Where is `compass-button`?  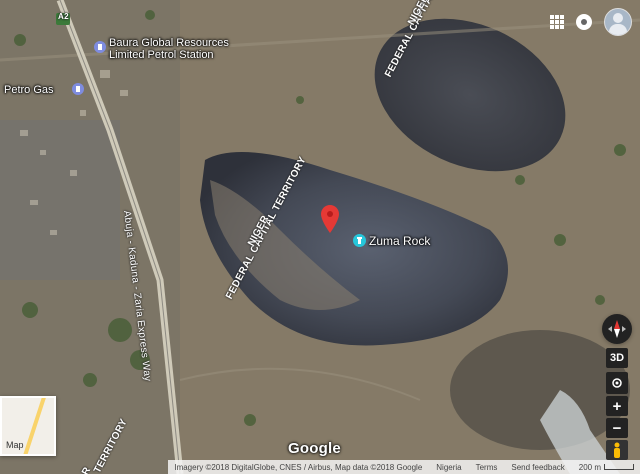
compass-button is located at coordinates (617, 329).